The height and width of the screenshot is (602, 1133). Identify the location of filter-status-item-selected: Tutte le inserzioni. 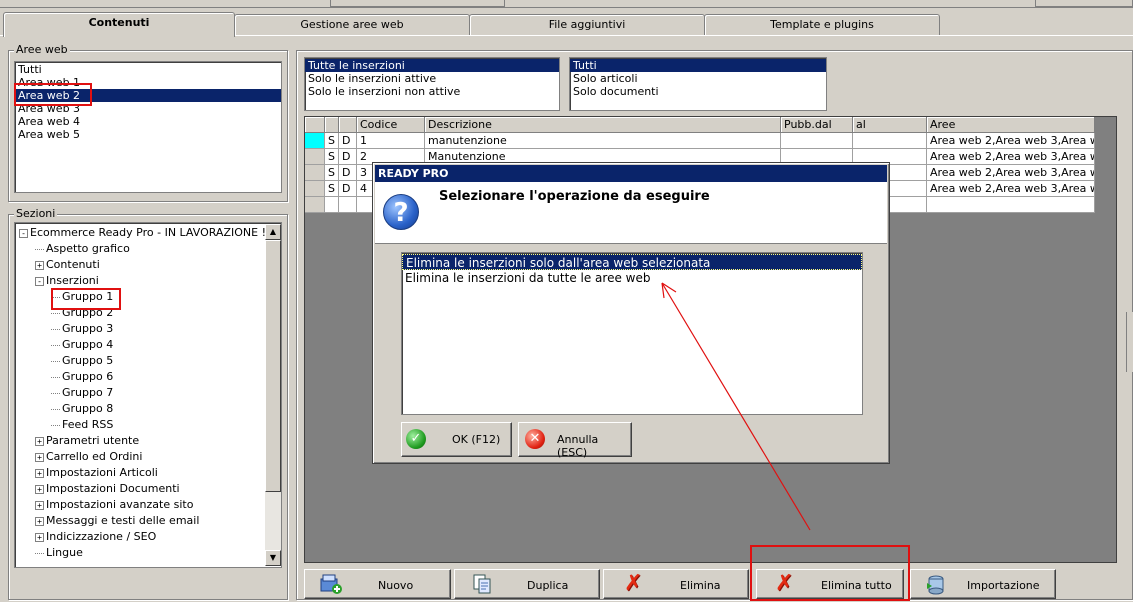
(432, 65).